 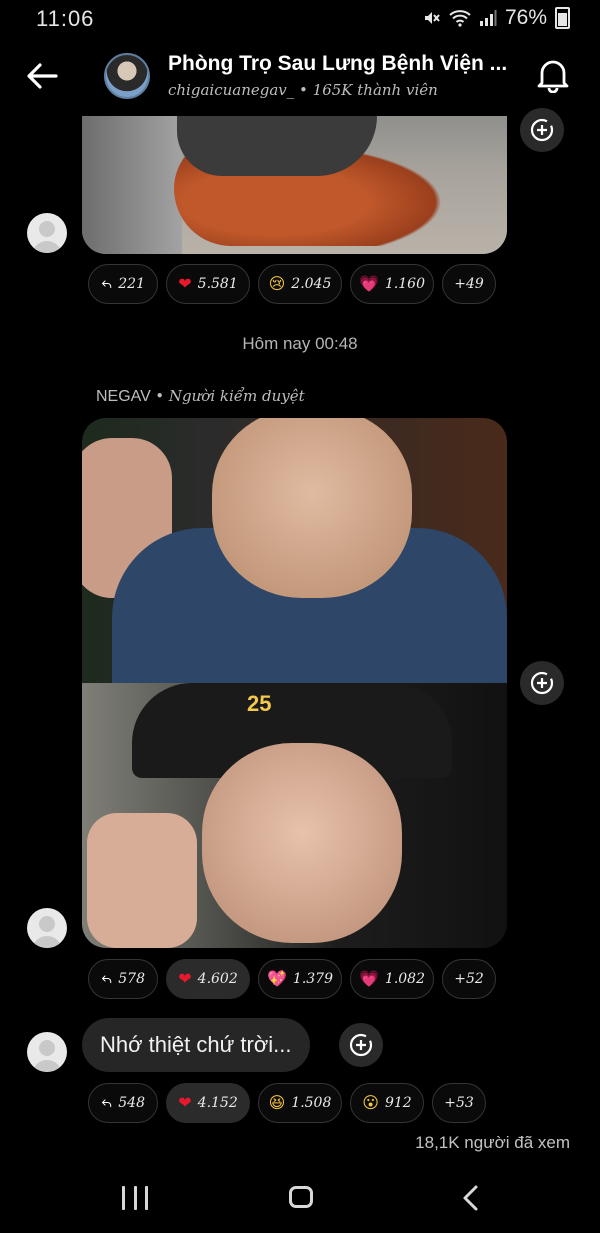 I want to click on reply-count: 578, so click(x=131, y=979).